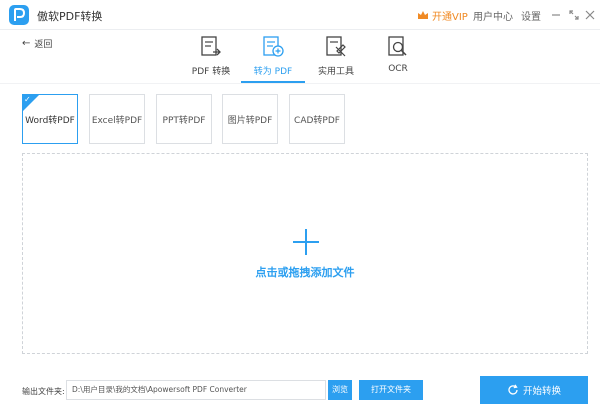  What do you see at coordinates (513, 389) in the screenshot?
I see `refresh-icon` at bounding box center [513, 389].